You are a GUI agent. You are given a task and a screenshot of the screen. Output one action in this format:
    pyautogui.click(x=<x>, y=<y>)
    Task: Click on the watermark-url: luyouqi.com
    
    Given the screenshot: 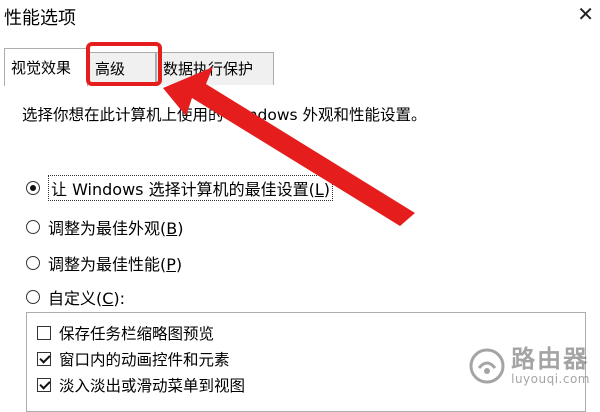 What is the action you would take?
    pyautogui.click(x=550, y=378)
    